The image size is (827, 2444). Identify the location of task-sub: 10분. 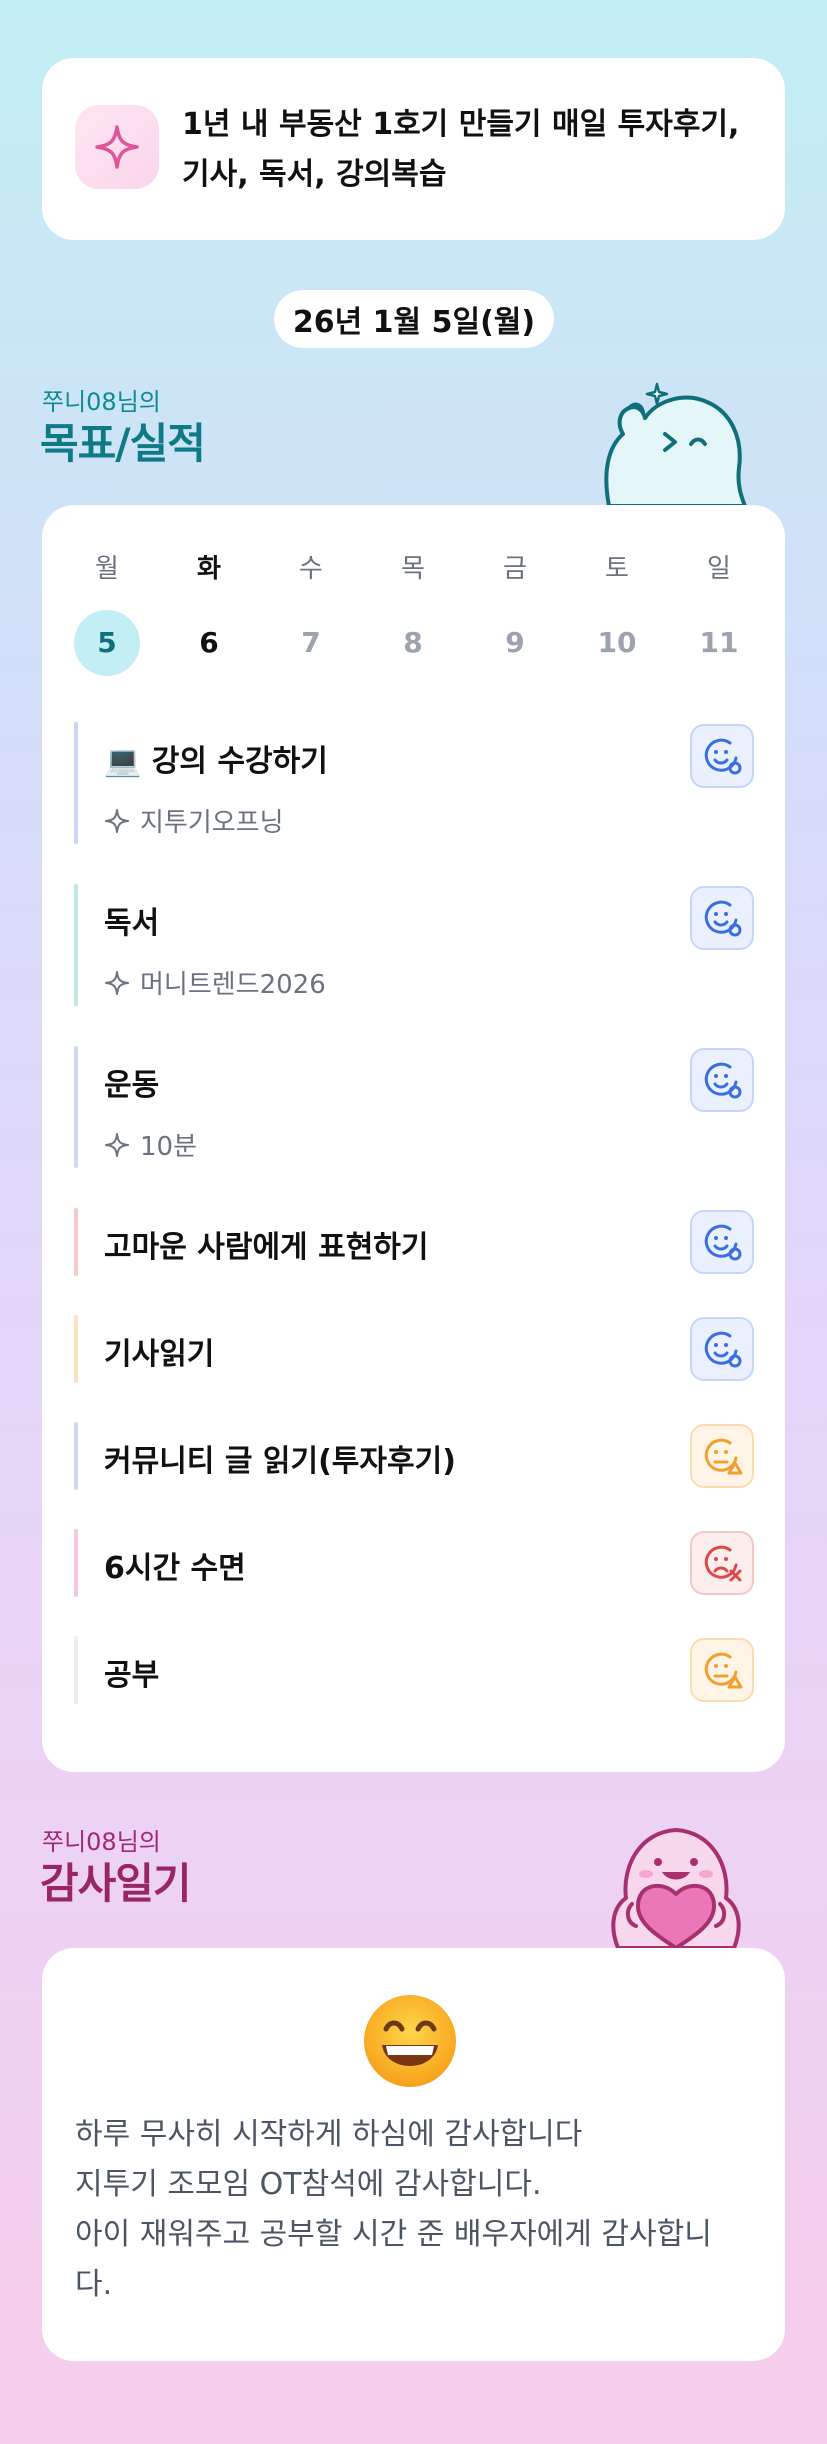
(150, 1144).